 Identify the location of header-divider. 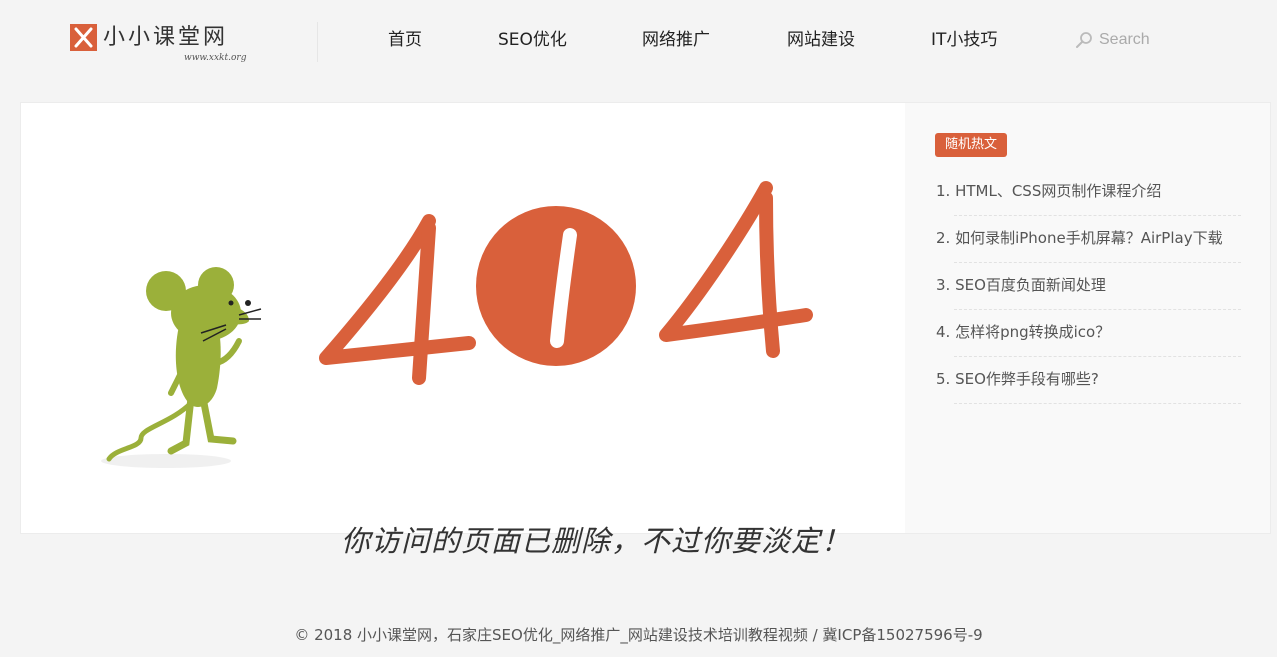
(317, 42).